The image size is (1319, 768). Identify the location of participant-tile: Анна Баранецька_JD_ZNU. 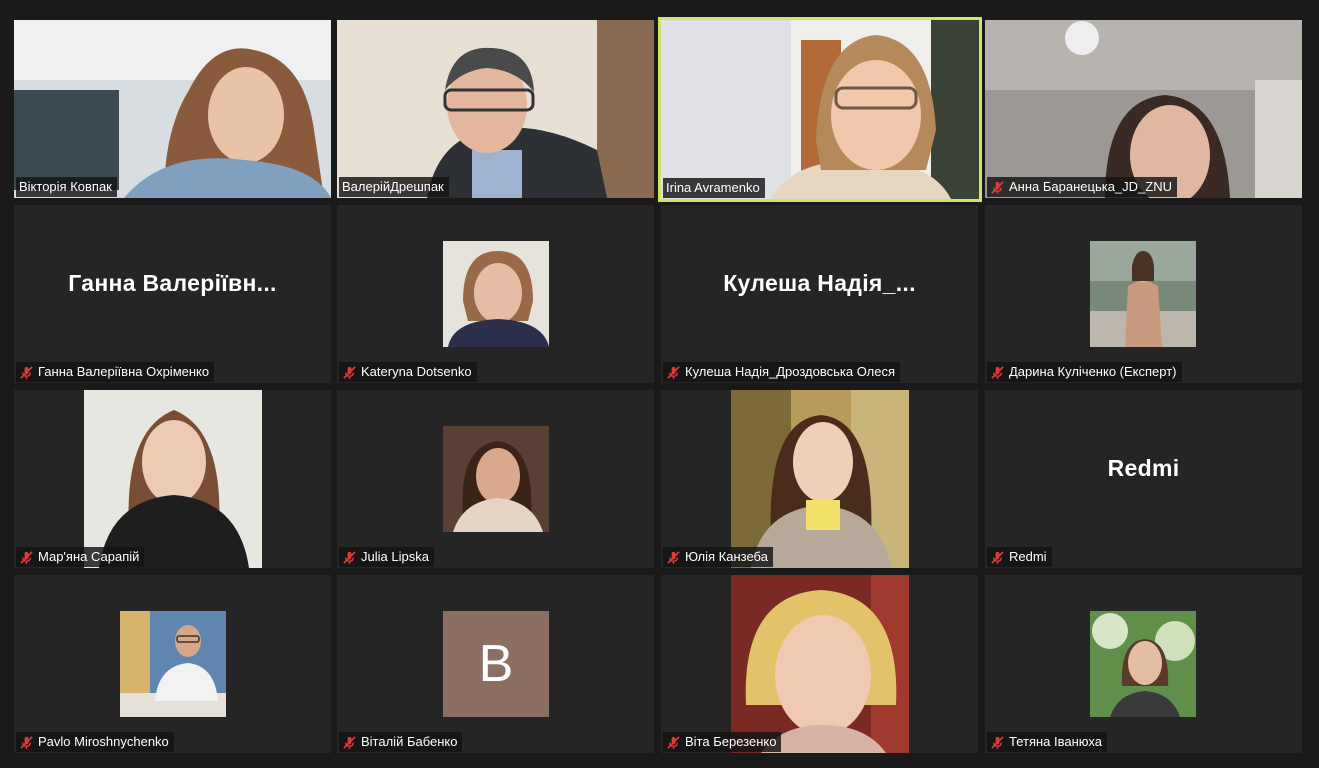
(1143, 109).